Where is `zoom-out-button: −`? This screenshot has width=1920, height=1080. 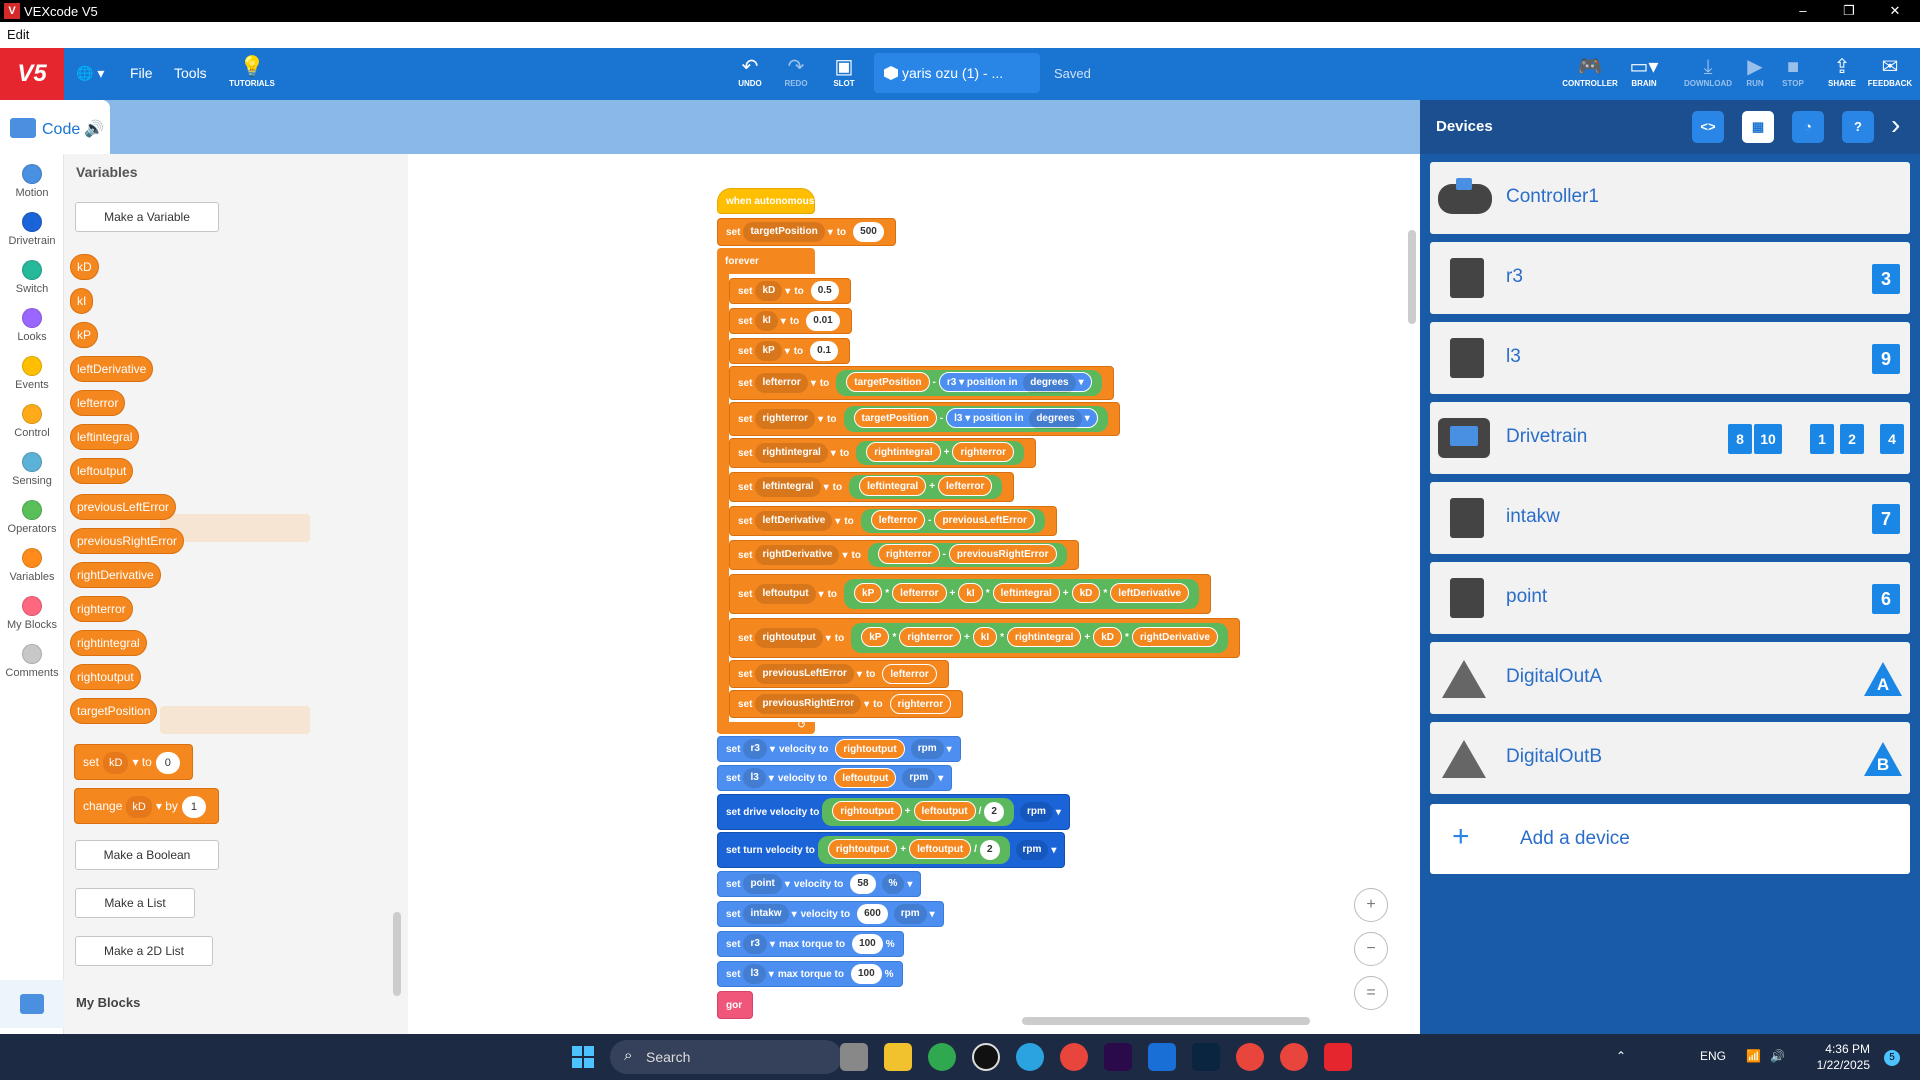
zoom-out-button: − is located at coordinates (1371, 949).